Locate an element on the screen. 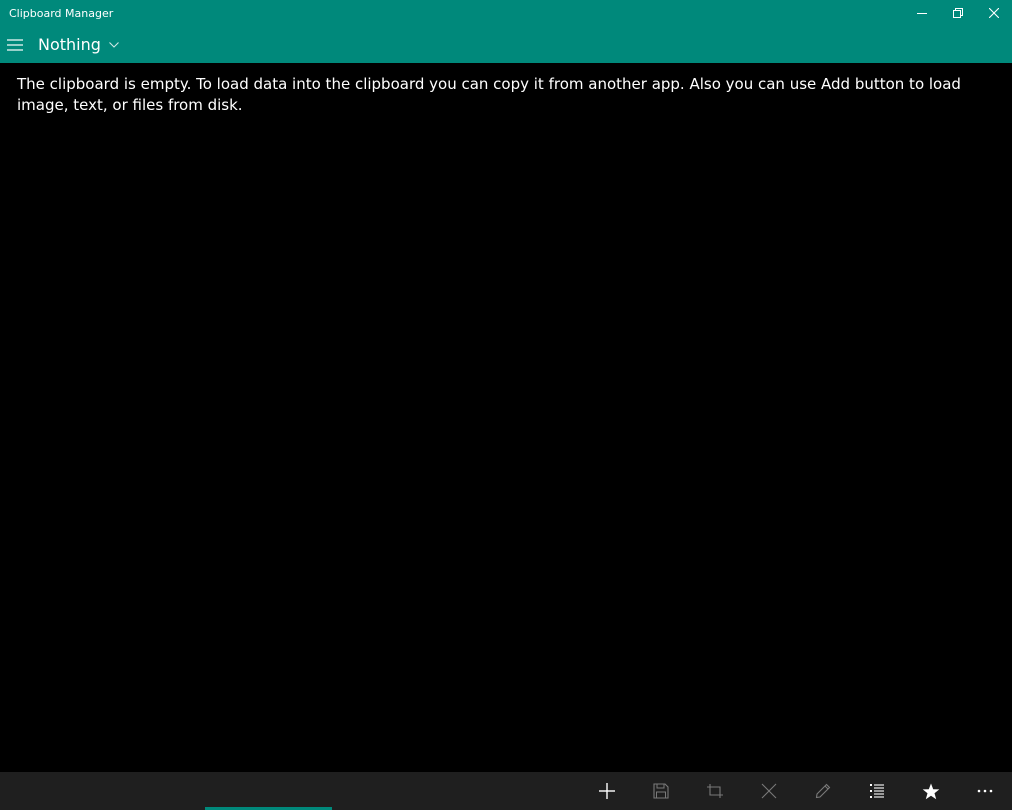 This screenshot has width=1012, height=810. clear-icon is located at coordinates (769, 791).